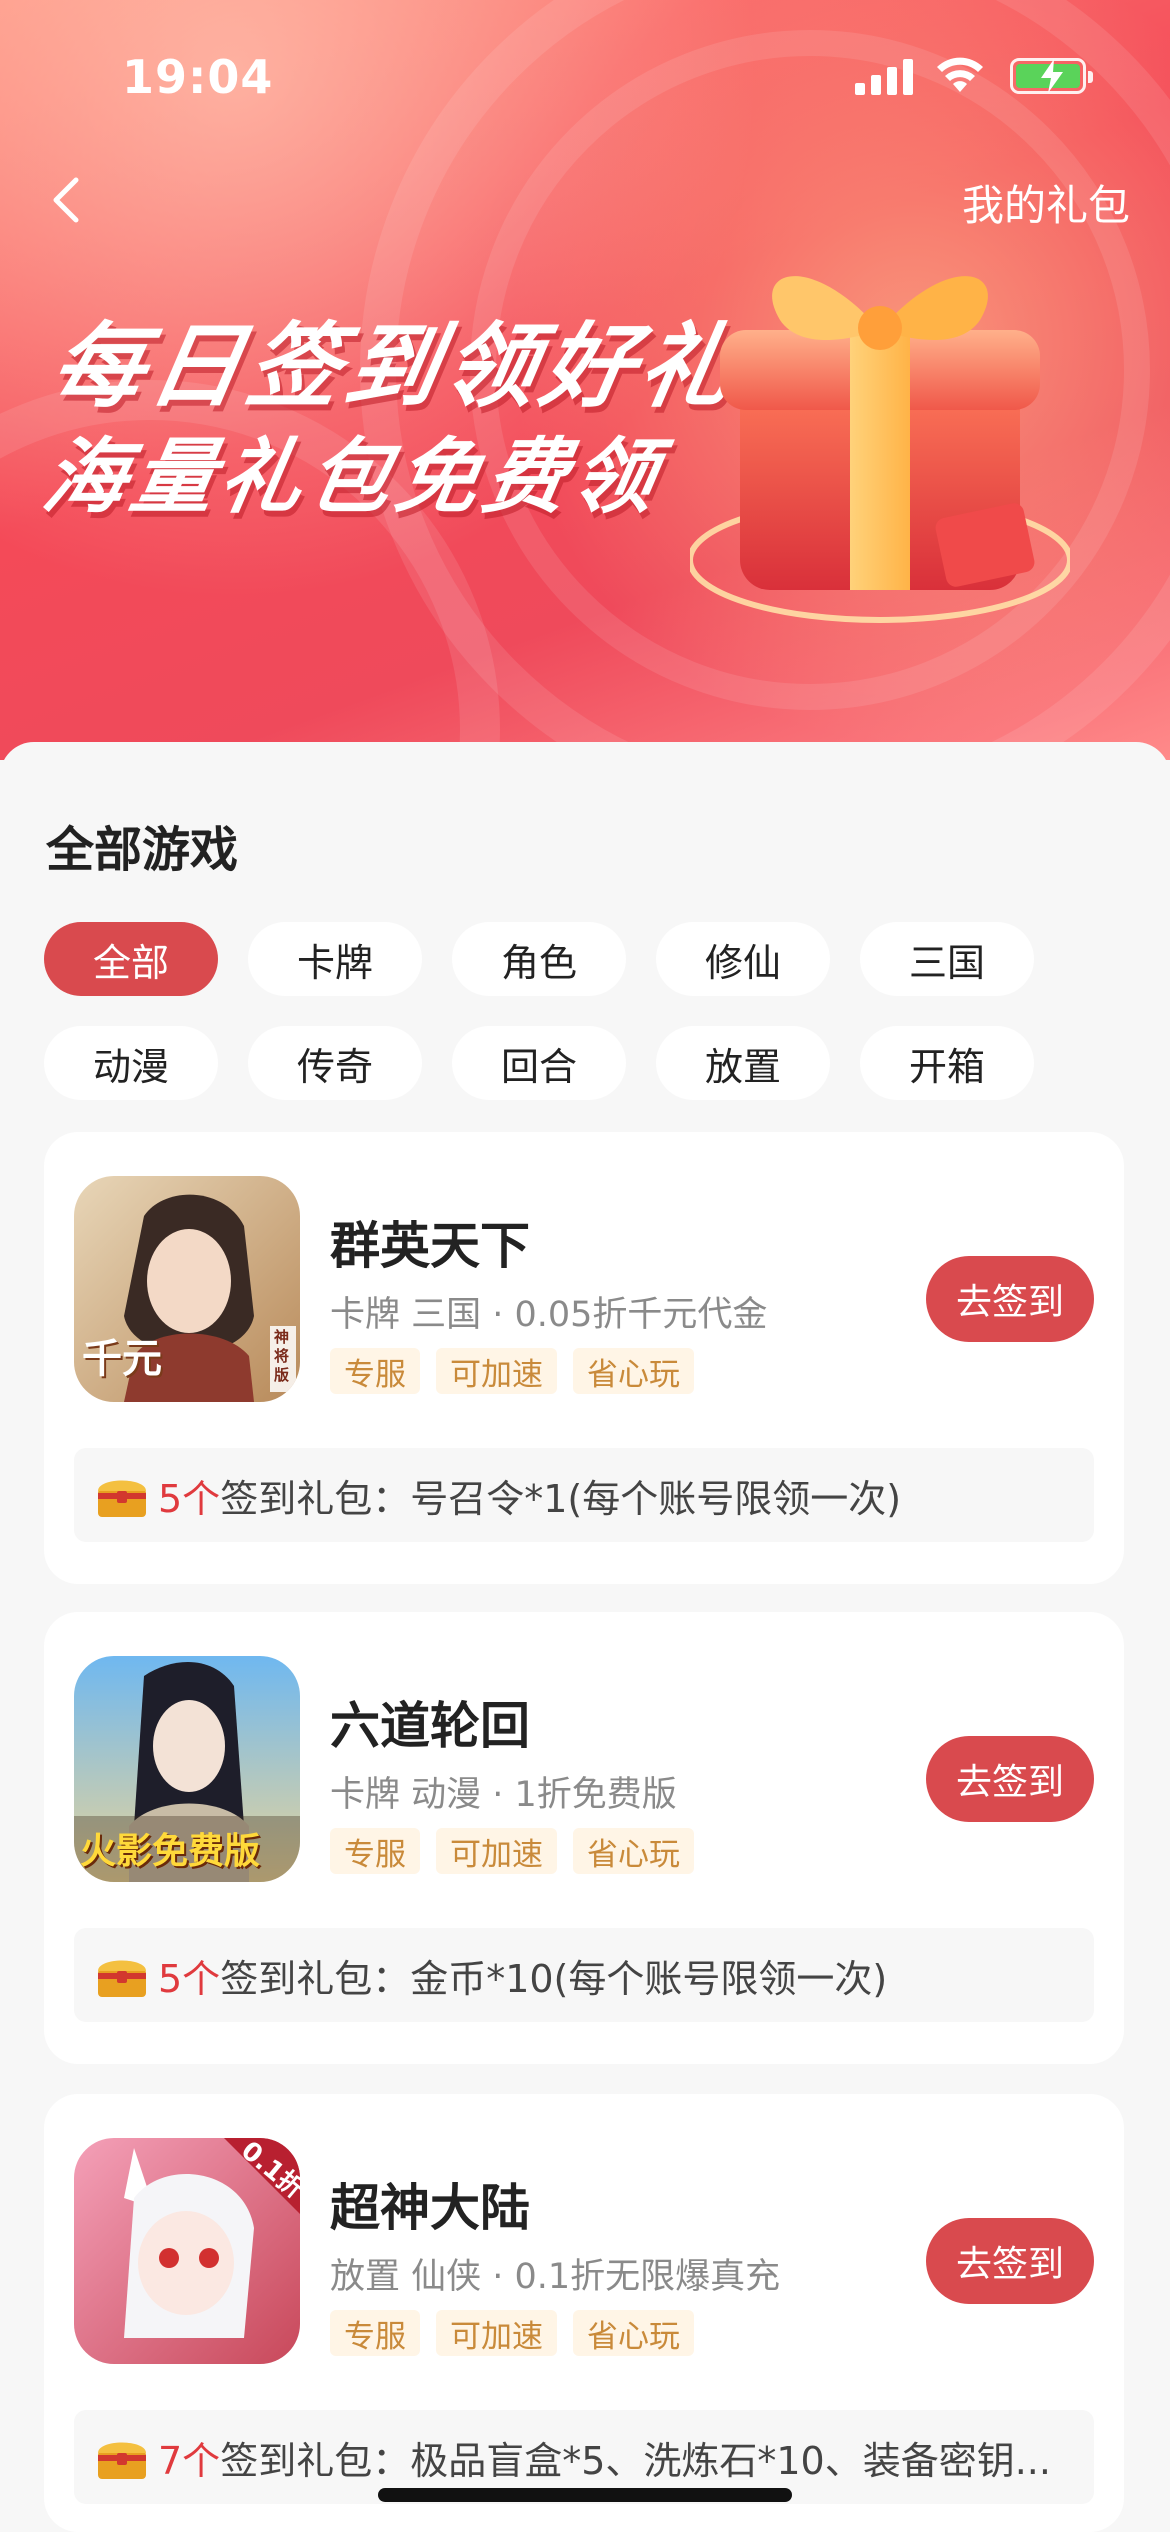 The width and height of the screenshot is (1170, 2532). Describe the element at coordinates (430, 2204) in the screenshot. I see `game-name: 超神大陆` at that location.